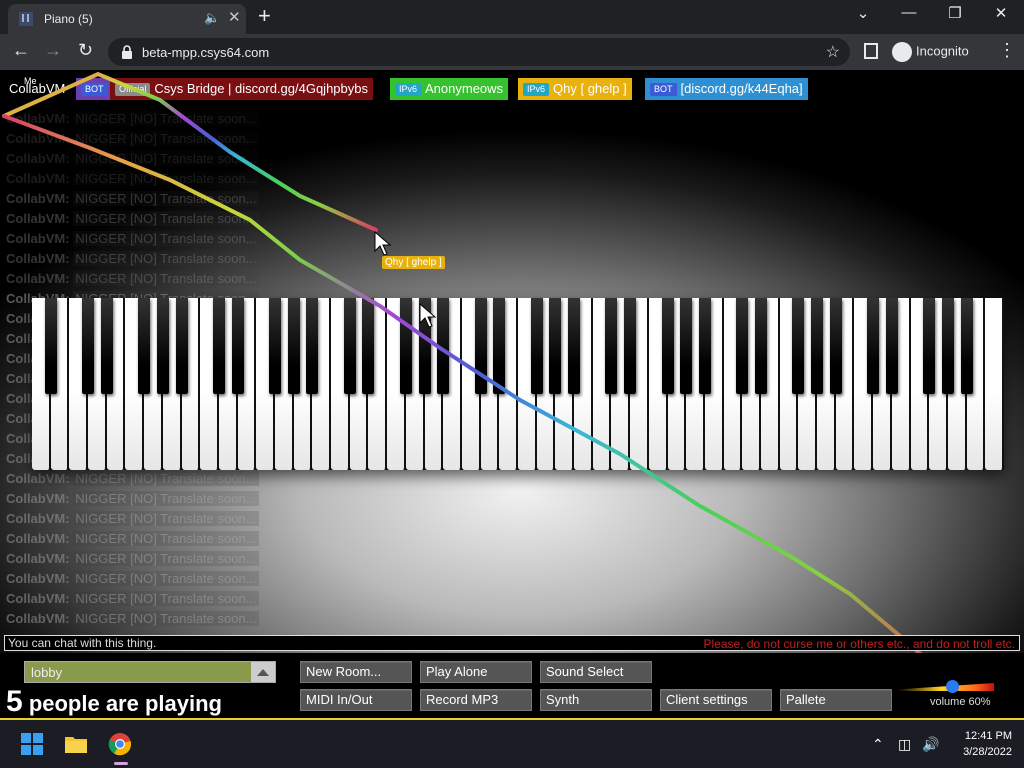  Describe the element at coordinates (836, 700) in the screenshot. I see `pallete-button: Pallete` at that location.